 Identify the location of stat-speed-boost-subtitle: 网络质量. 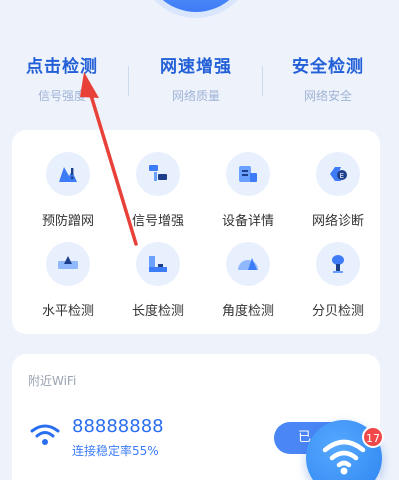
(195, 96).